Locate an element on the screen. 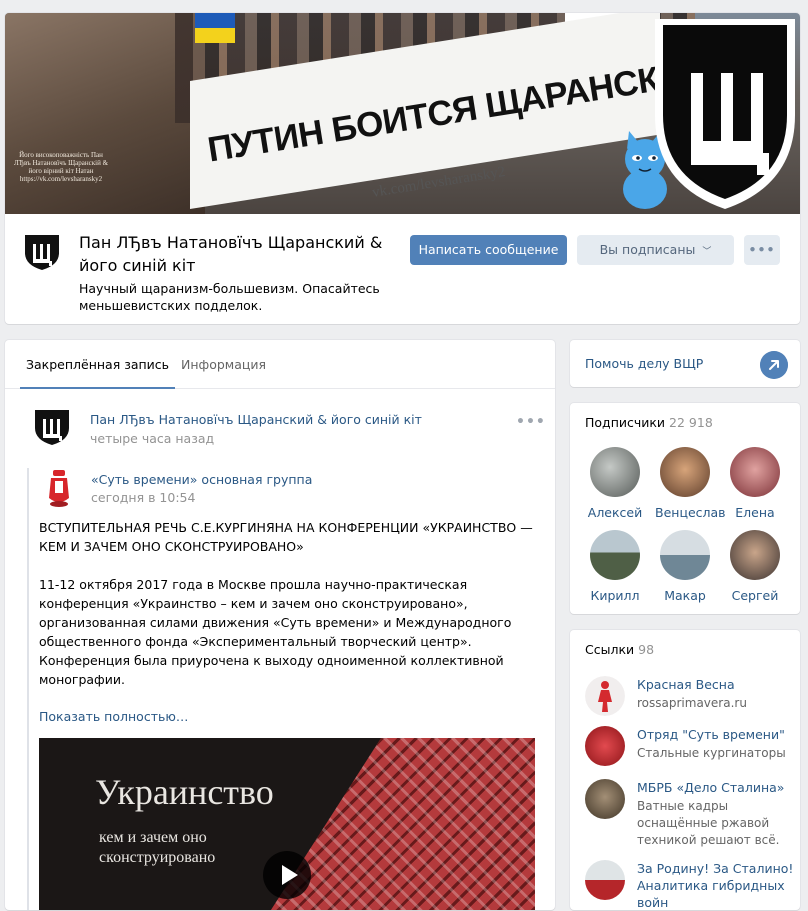 The image size is (808, 911). help-label: Помочь делу ВЩР is located at coordinates (644, 363).